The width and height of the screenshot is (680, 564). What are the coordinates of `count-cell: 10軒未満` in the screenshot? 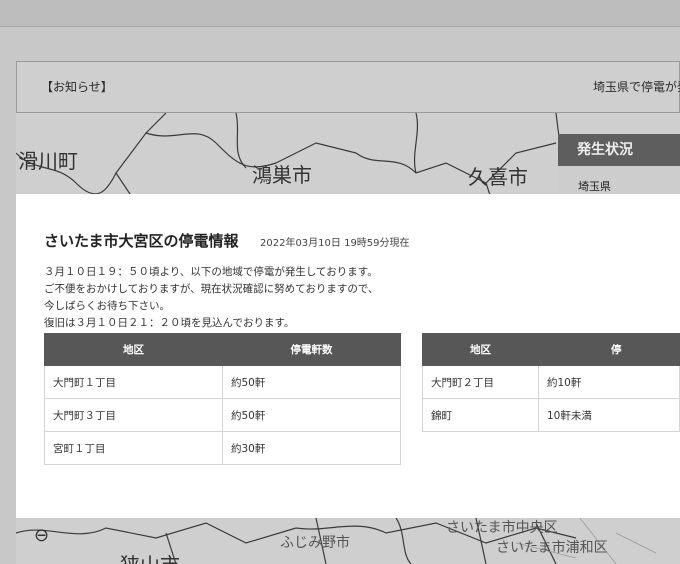 It's located at (608, 415).